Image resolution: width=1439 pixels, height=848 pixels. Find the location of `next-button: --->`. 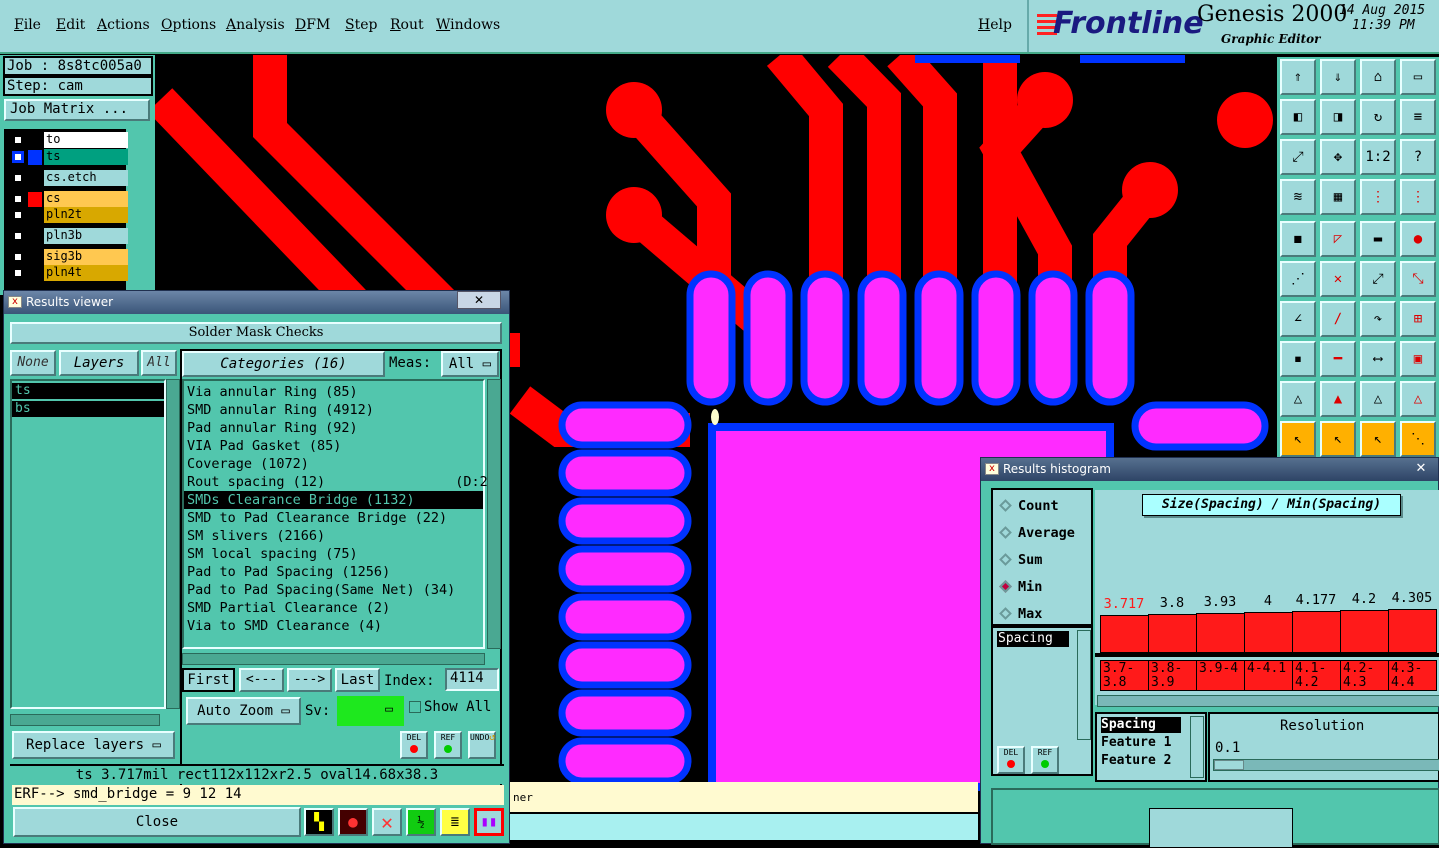

next-button: ---> is located at coordinates (309, 680).